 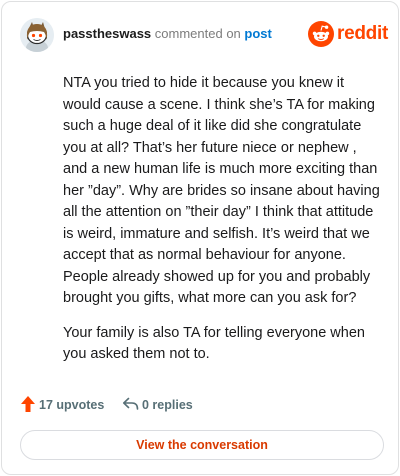 What do you see at coordinates (362, 33) in the screenshot?
I see `reddit-wordmark: reddit` at bounding box center [362, 33].